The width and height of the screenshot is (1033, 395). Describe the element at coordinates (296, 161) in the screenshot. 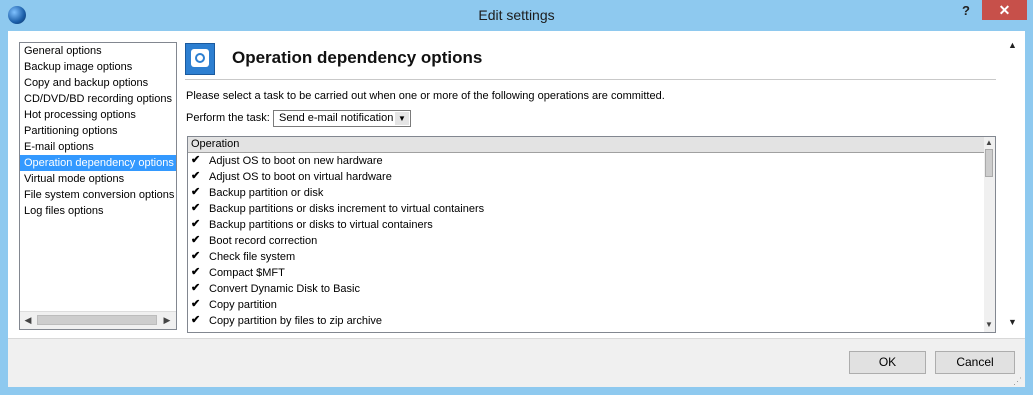

I see `operation-label: Adjust OS to boot on new hardware` at that location.